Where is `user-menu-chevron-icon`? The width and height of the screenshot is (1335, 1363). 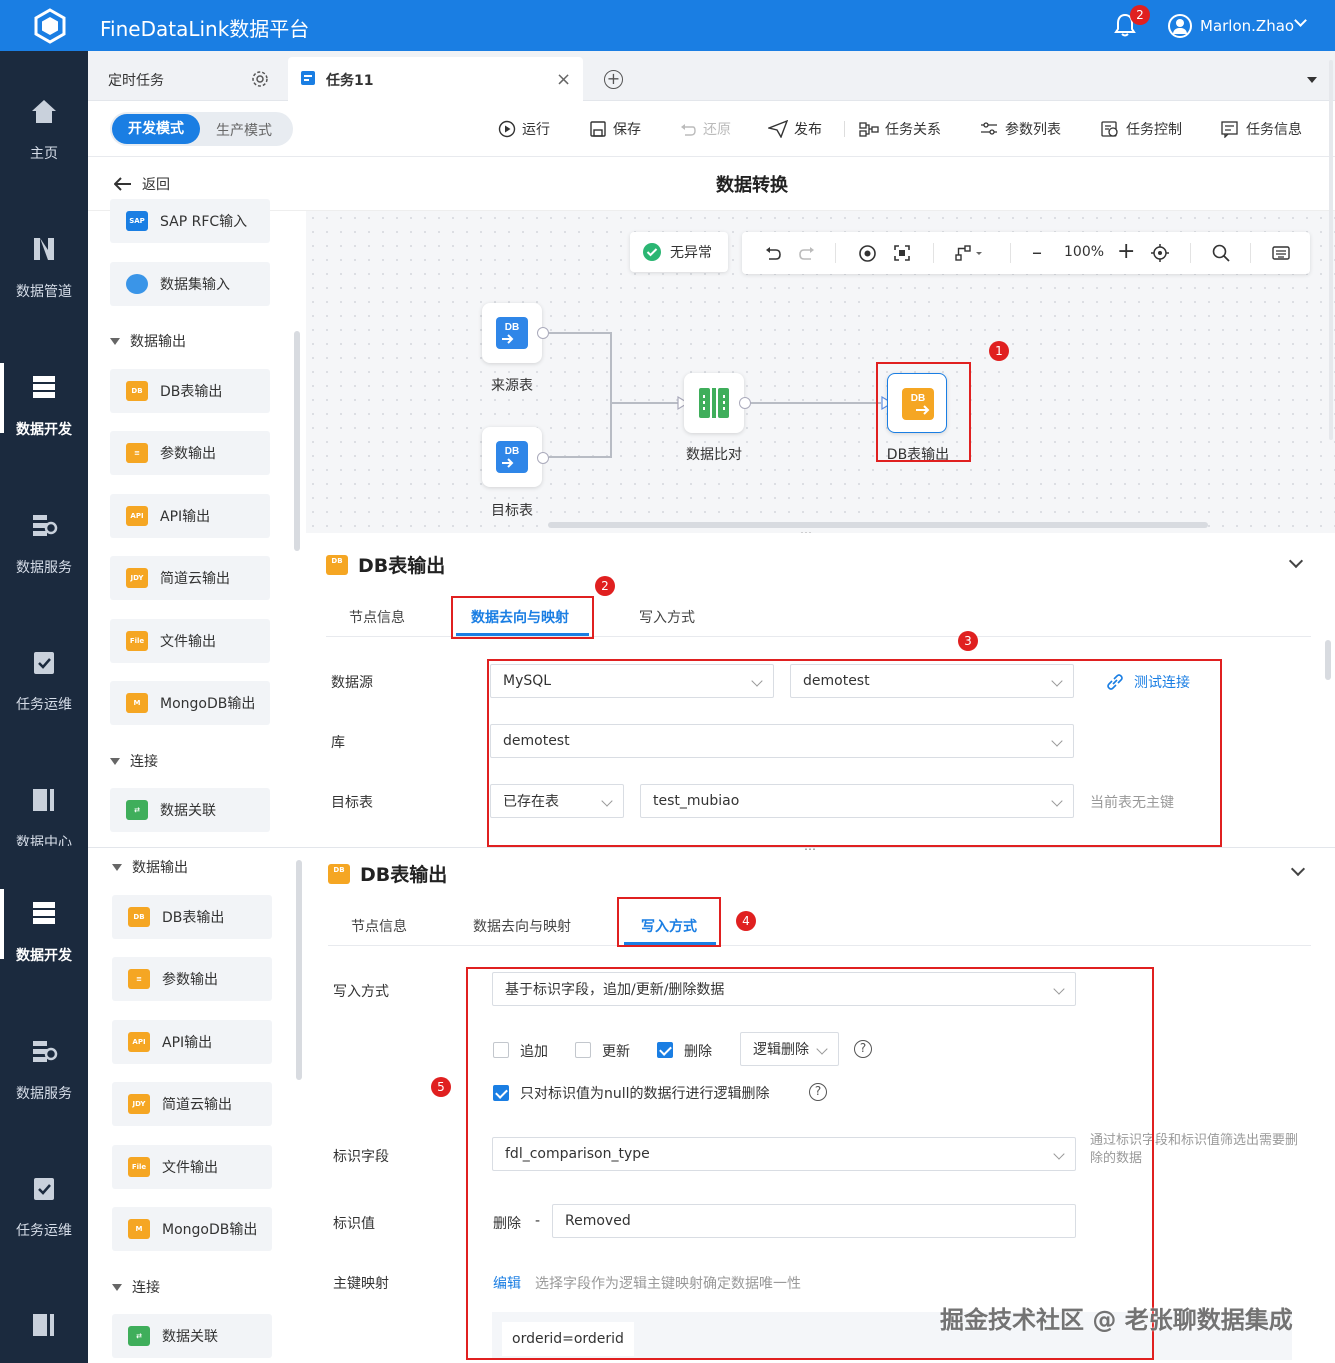
user-menu-chevron-icon is located at coordinates (1300, 20).